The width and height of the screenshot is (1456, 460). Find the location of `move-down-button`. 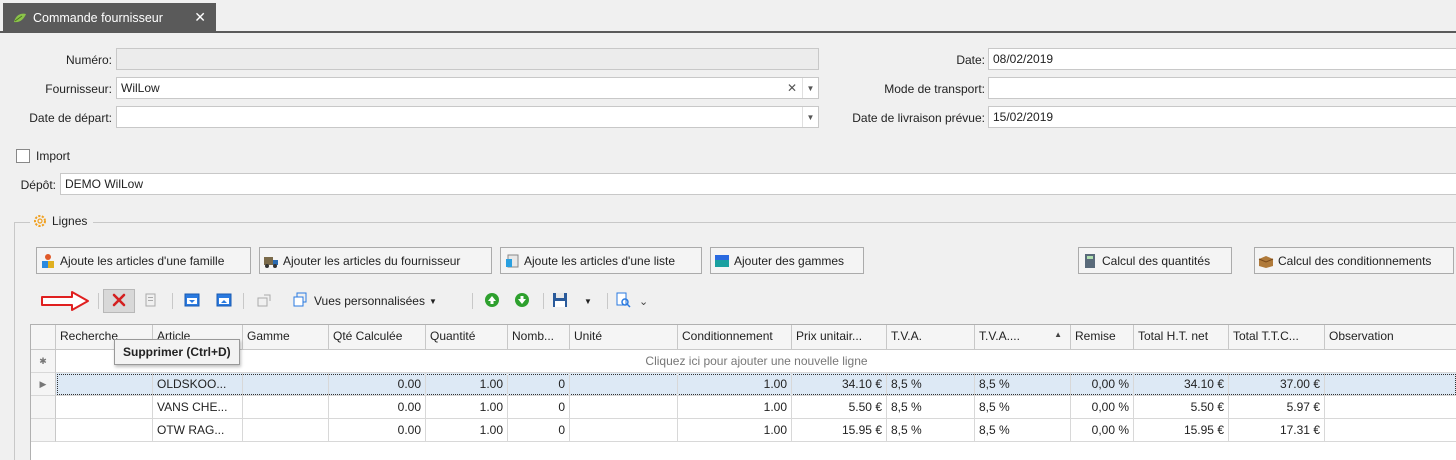

move-down-button is located at coordinates (522, 301).